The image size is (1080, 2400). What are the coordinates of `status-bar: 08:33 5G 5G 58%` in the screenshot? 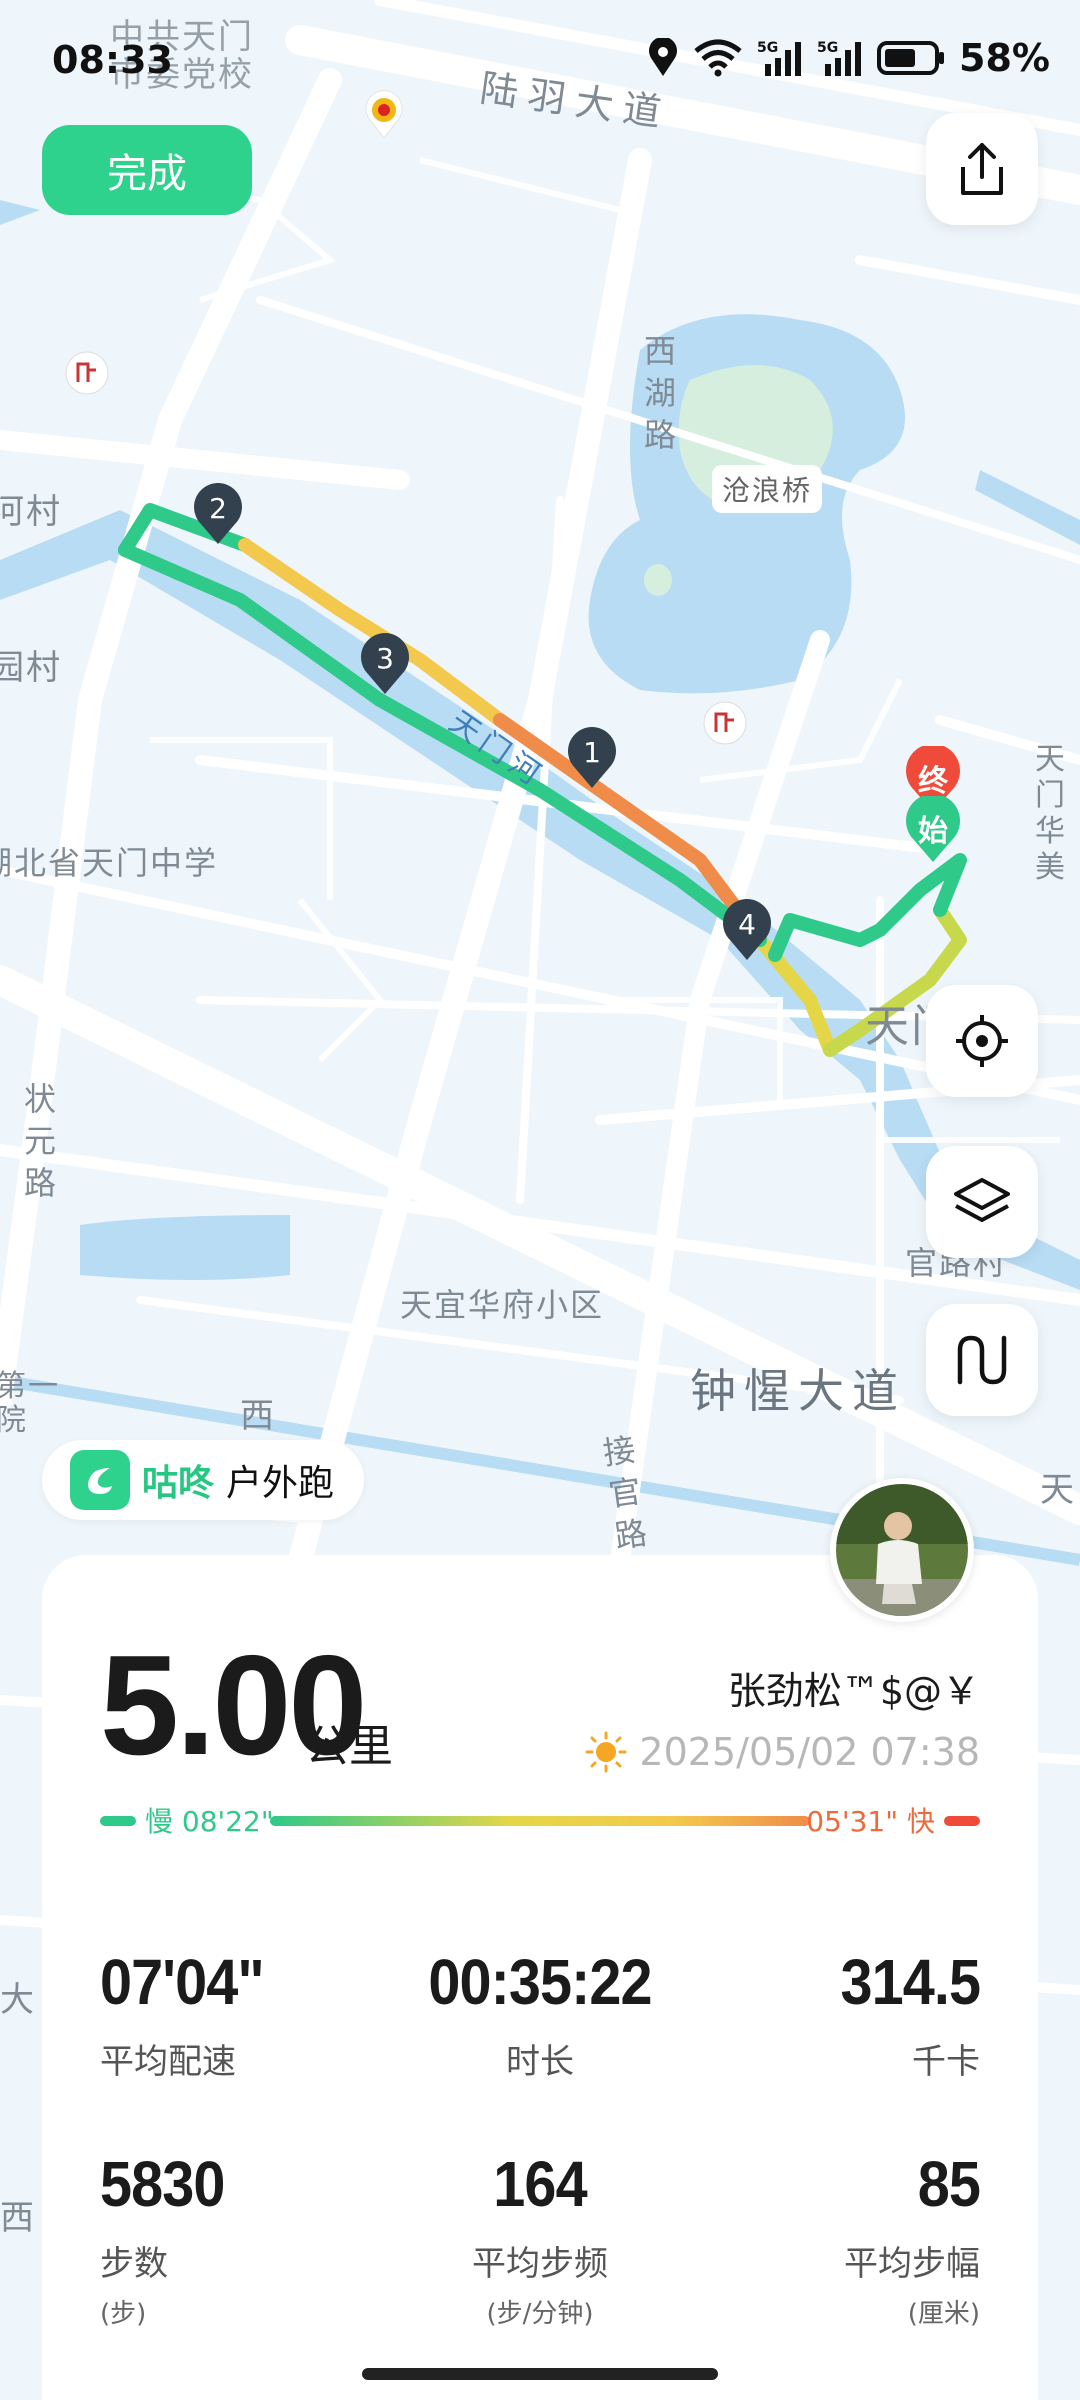 It's located at (540, 60).